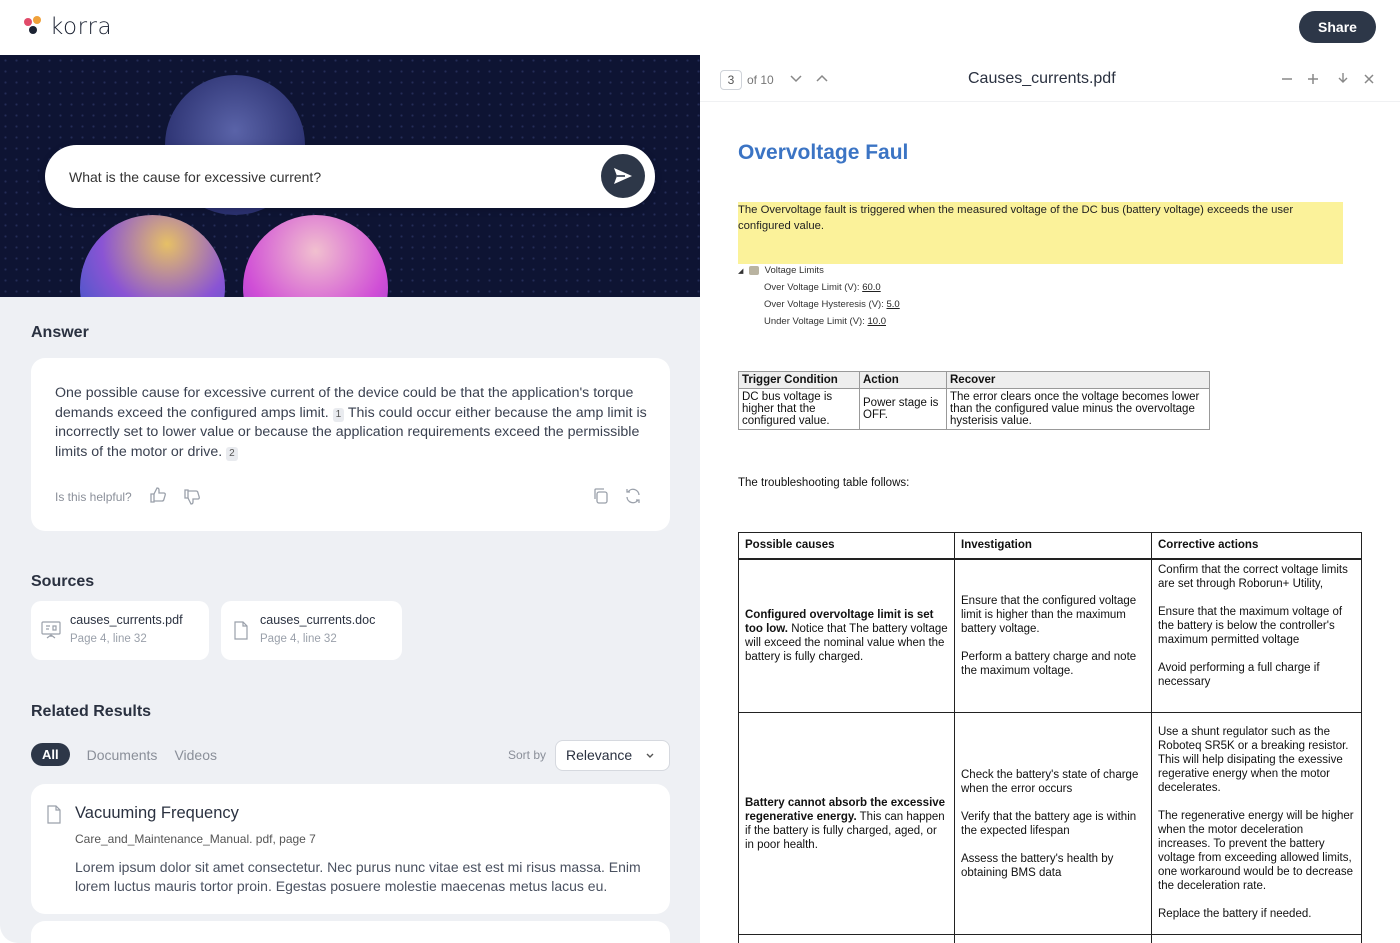 Image resolution: width=1400 pixels, height=943 pixels. I want to click on citation-badge: 1, so click(338, 414).